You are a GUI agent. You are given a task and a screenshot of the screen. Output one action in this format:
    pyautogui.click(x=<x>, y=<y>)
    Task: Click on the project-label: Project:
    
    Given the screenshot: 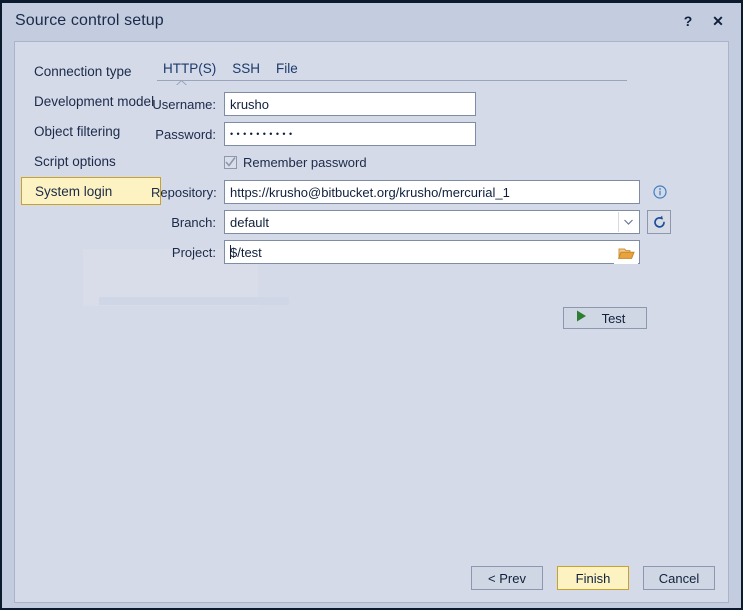 What is the action you would take?
    pyautogui.click(x=193, y=252)
    